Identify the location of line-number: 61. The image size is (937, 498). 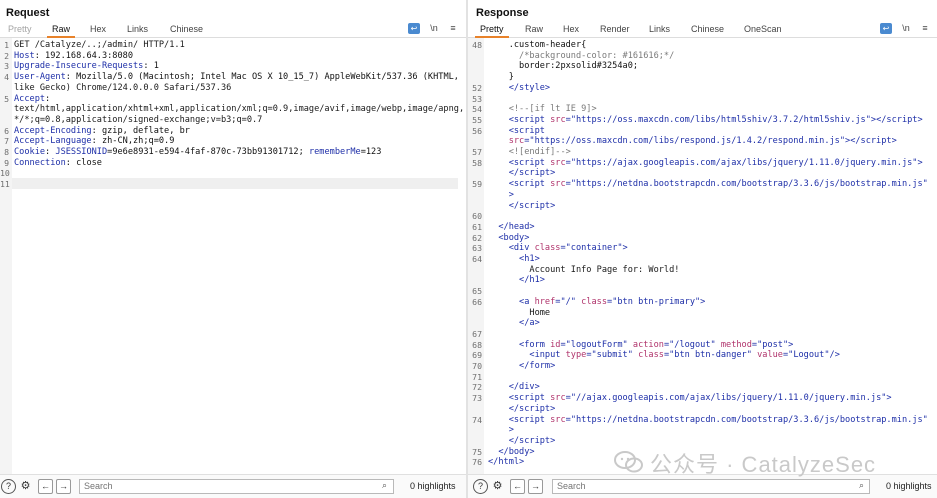
(477, 226).